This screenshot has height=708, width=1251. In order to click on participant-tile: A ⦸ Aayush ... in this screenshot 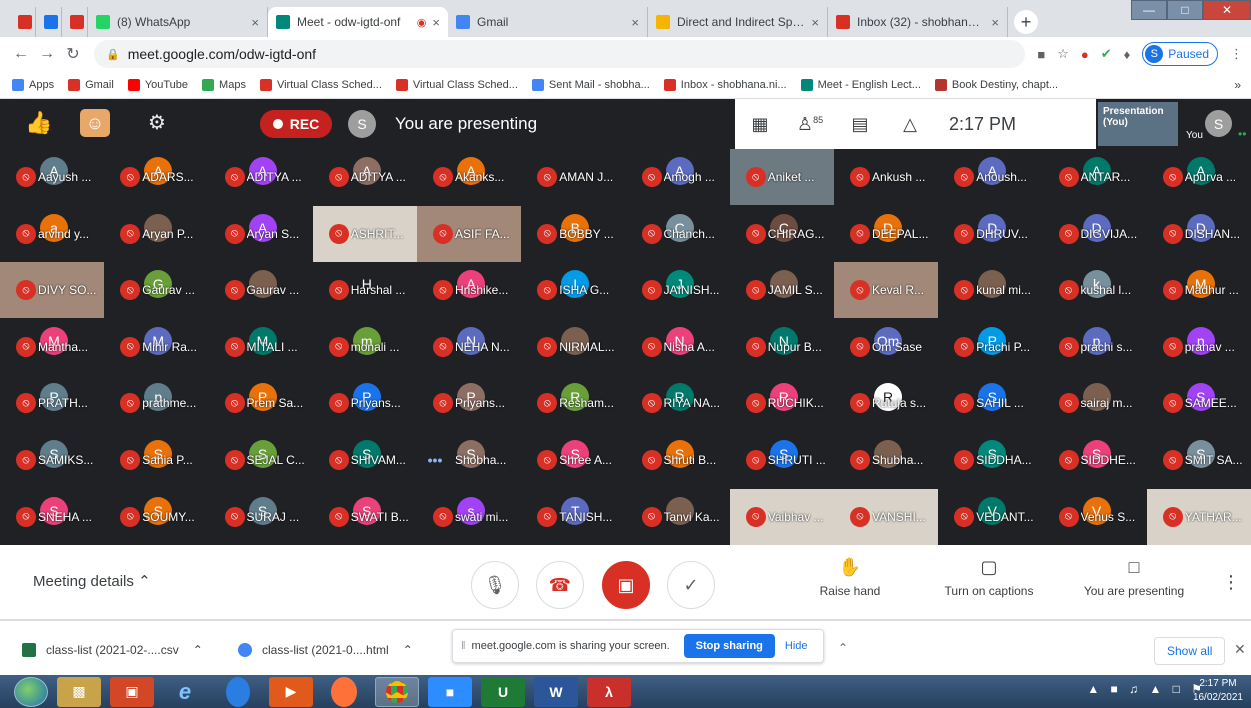, I will do `click(52, 177)`.